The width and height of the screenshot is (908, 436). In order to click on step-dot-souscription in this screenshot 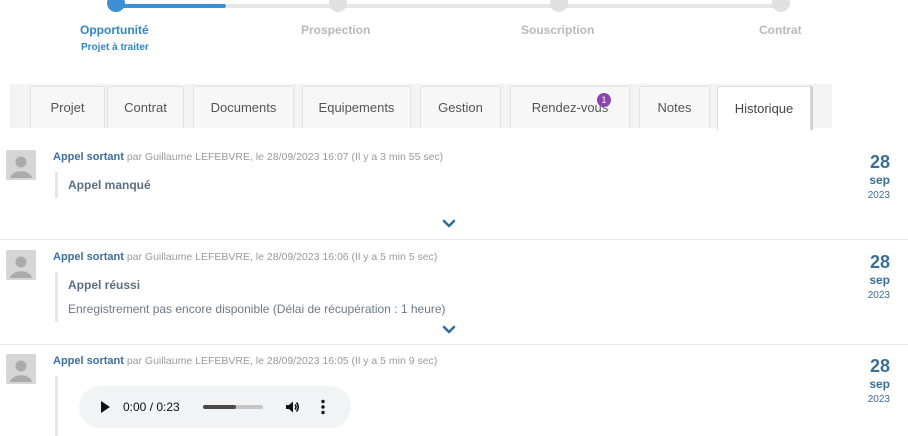, I will do `click(559, 6)`.